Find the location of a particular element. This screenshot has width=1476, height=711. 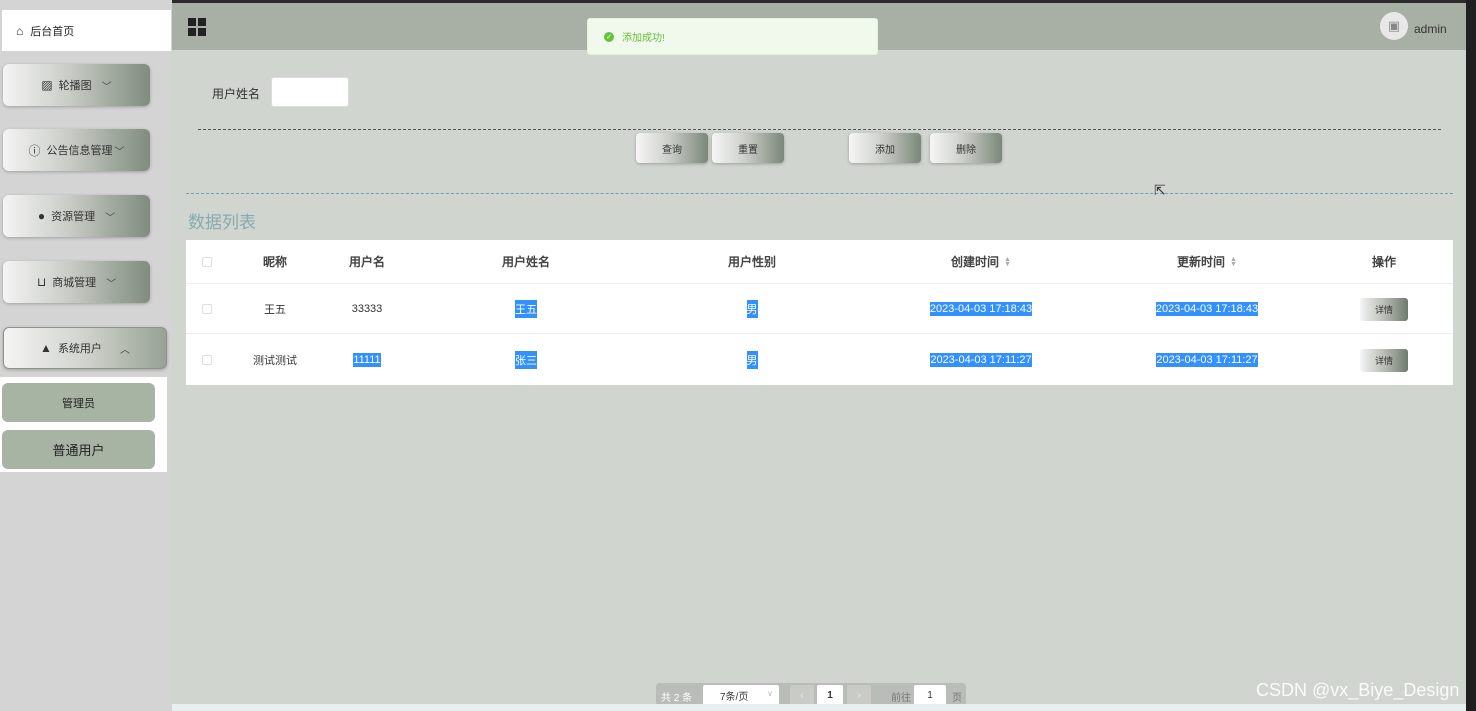

column-header-label: 更新时间 is located at coordinates (1201, 262).